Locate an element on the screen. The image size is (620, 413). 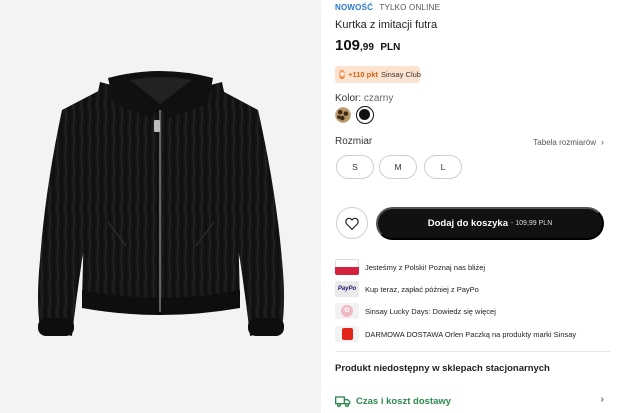
divider is located at coordinates (472, 351).